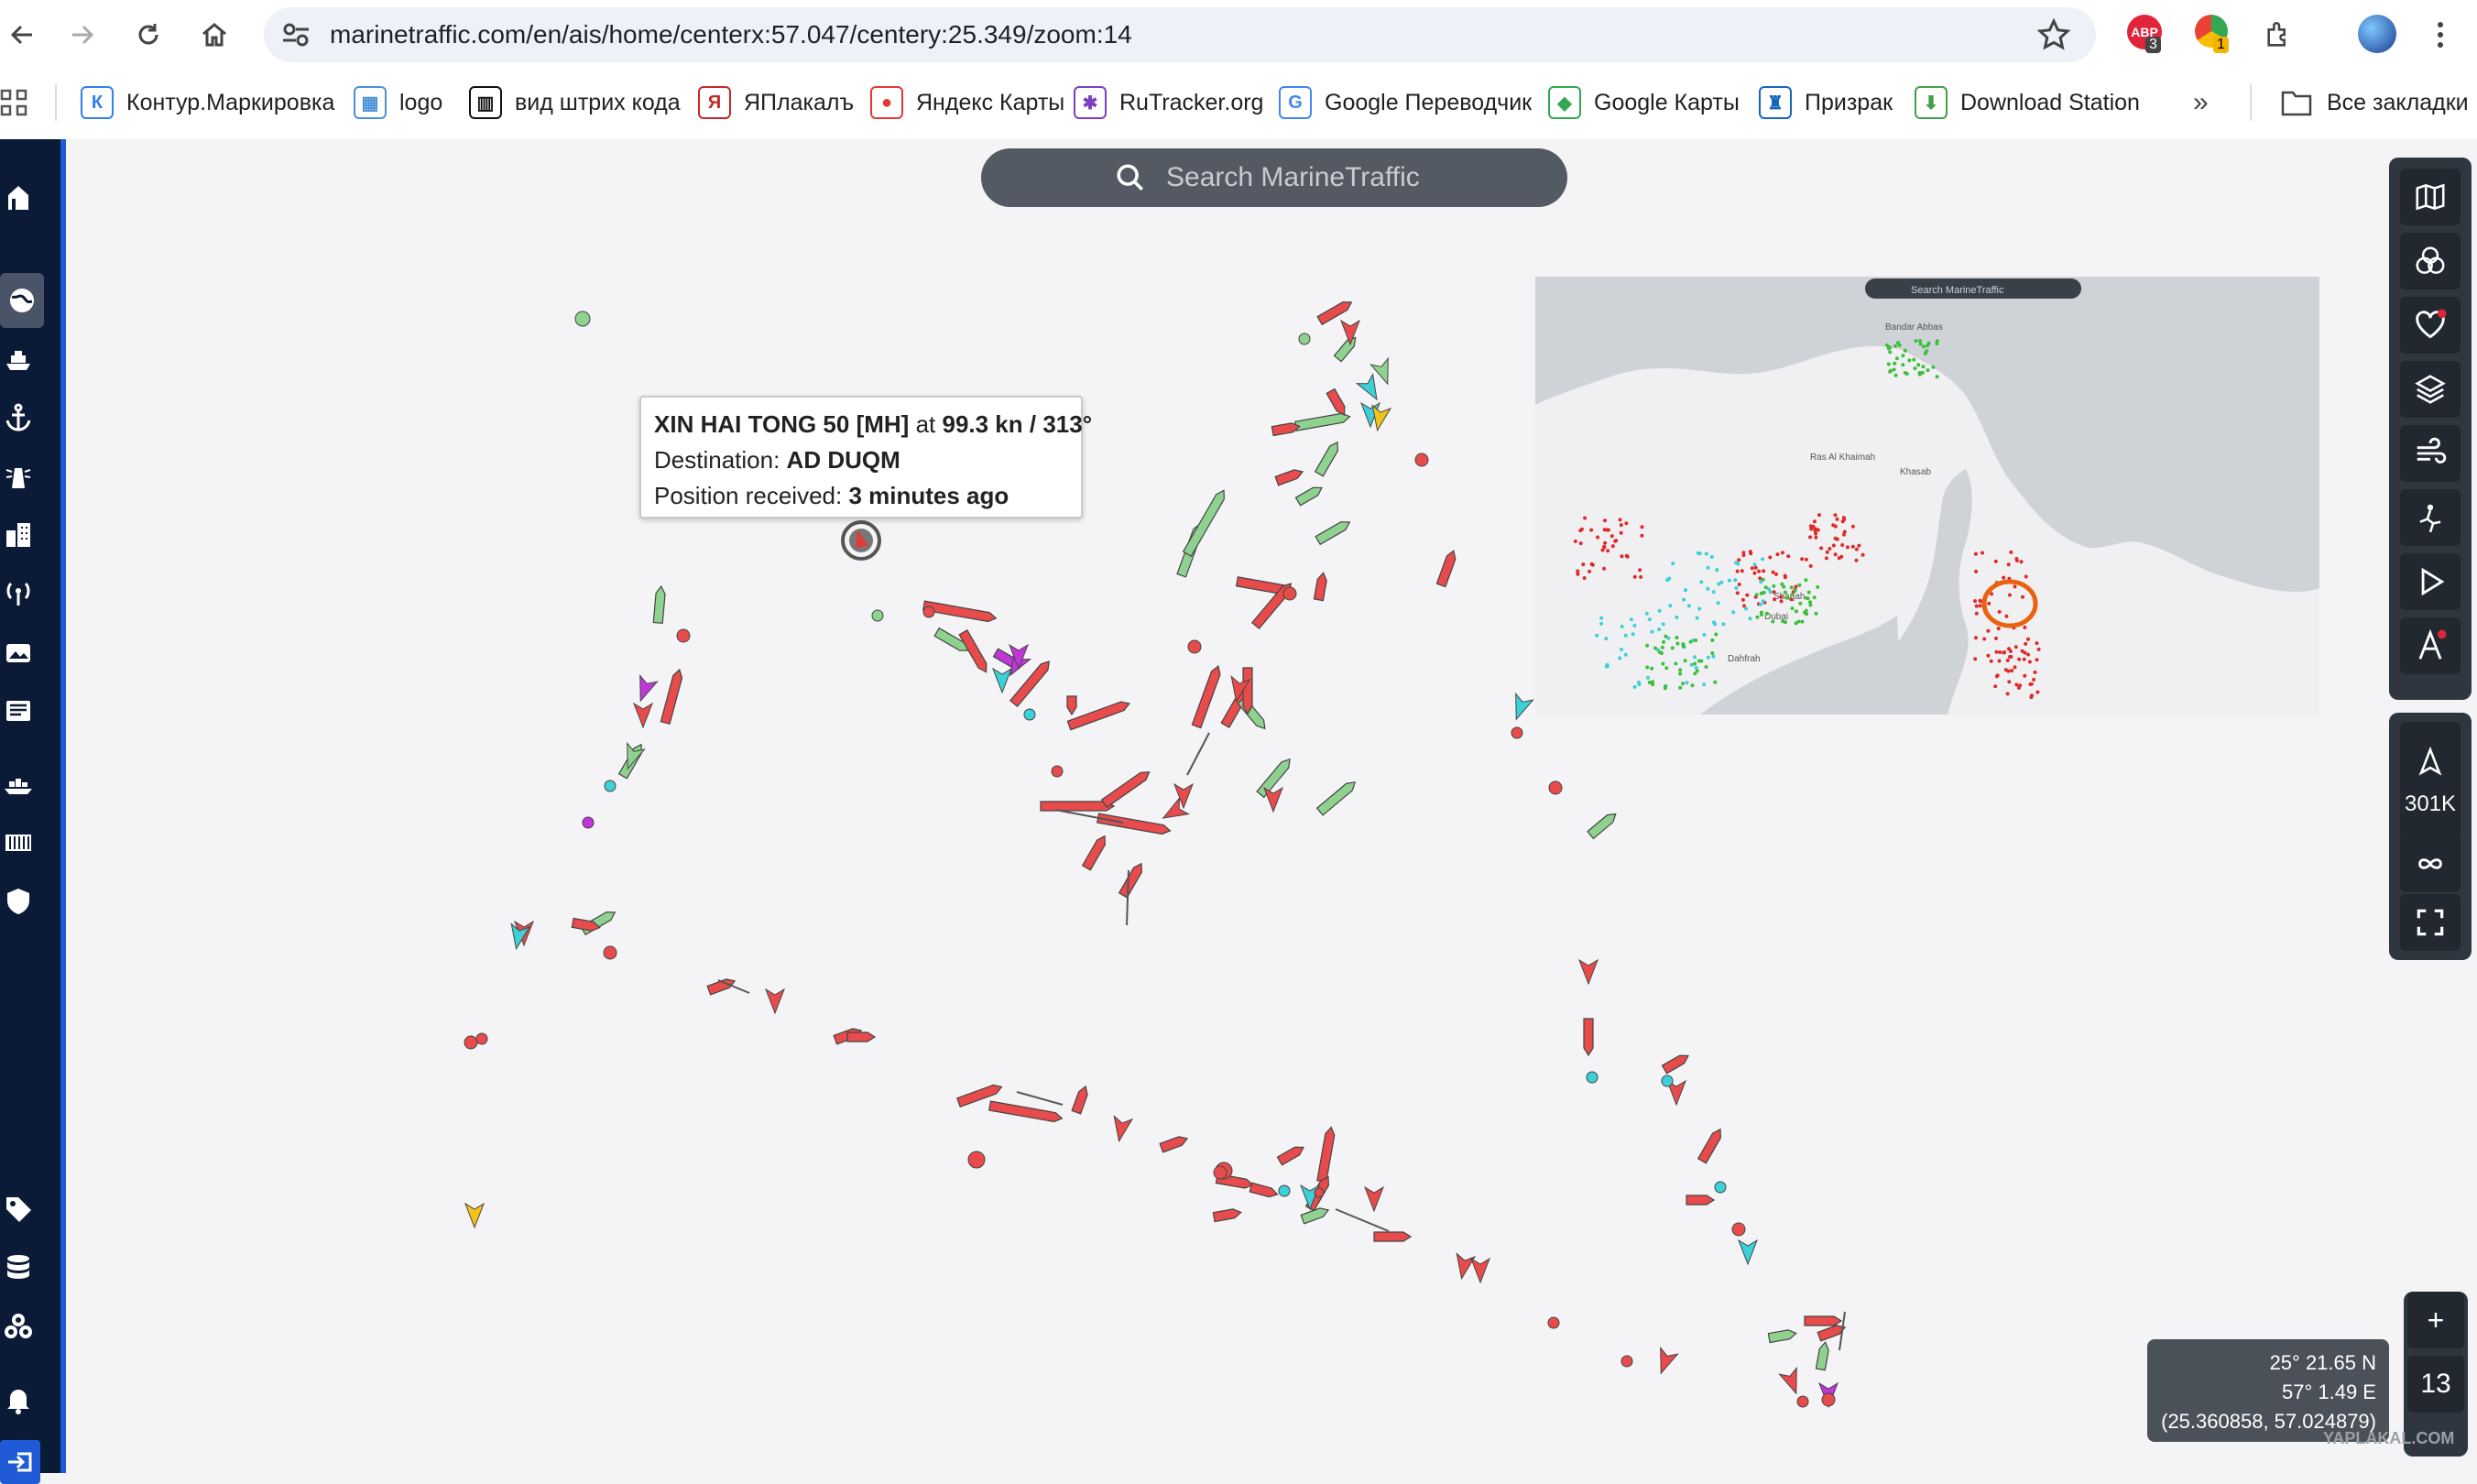 Image resolution: width=2477 pixels, height=1484 pixels. What do you see at coordinates (2201, 103) in the screenshot?
I see `bookmarks-overflow-button: »` at bounding box center [2201, 103].